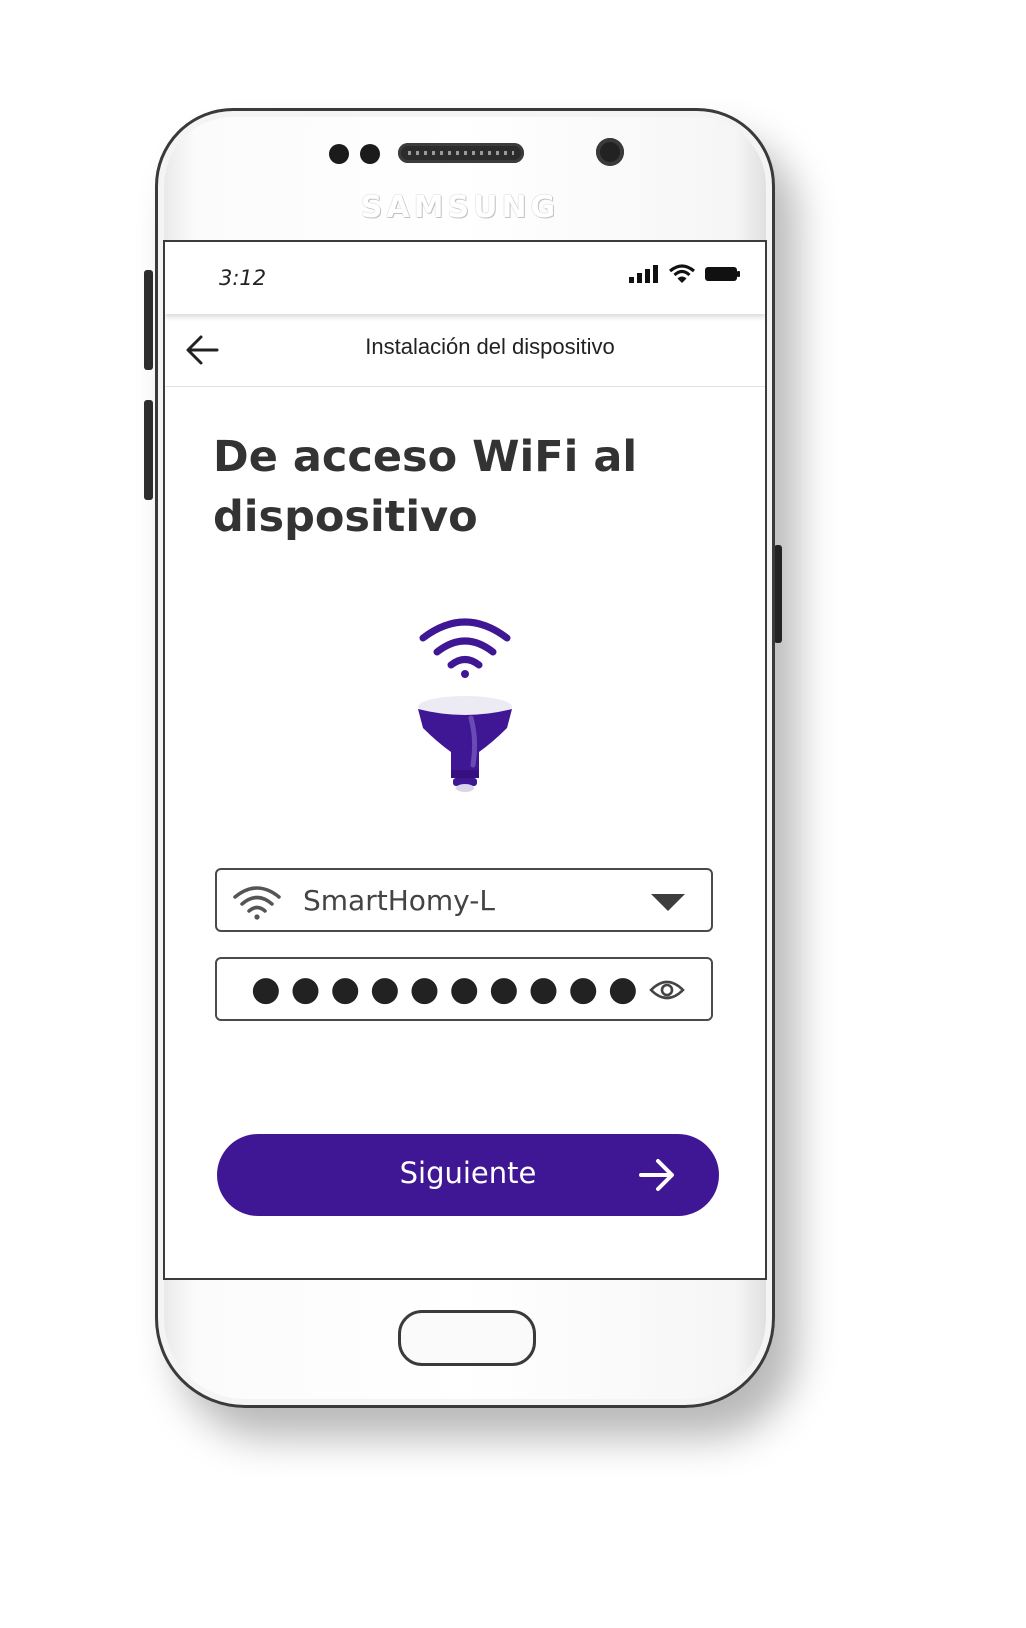  I want to click on network-name: SmartHomy-L, so click(399, 900).